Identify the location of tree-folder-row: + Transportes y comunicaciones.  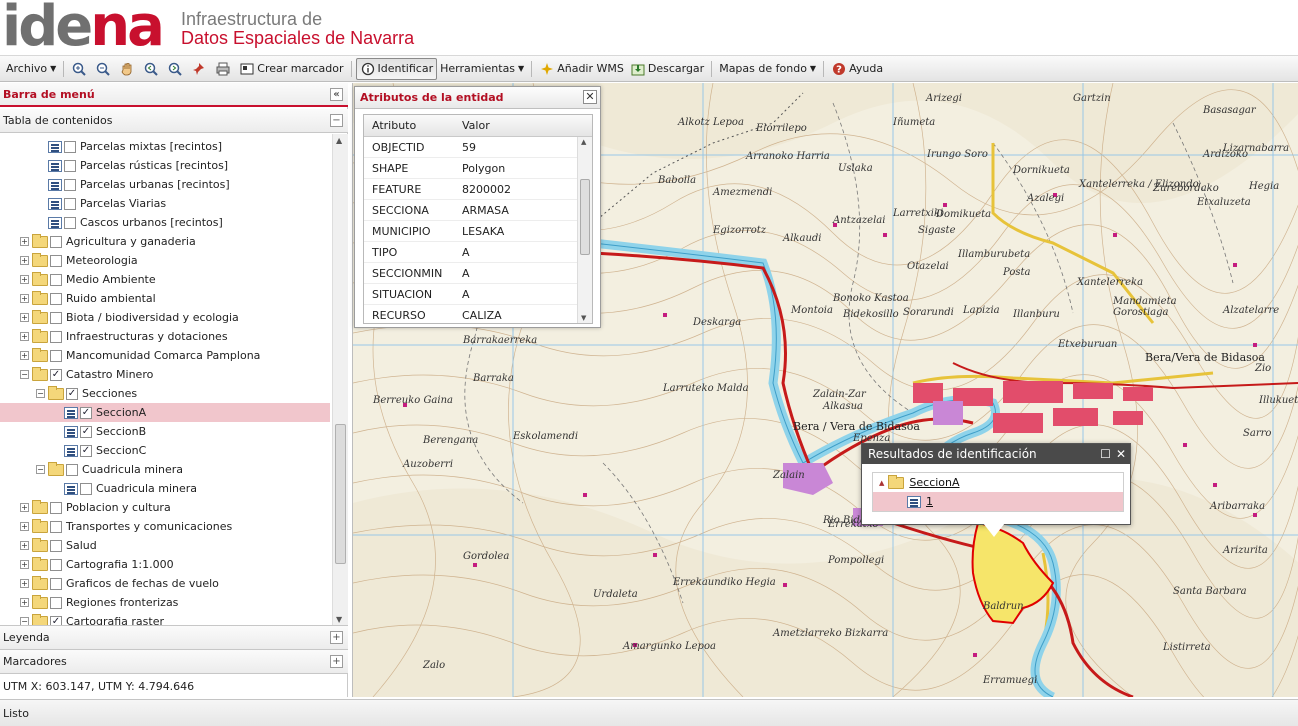
(165, 526).